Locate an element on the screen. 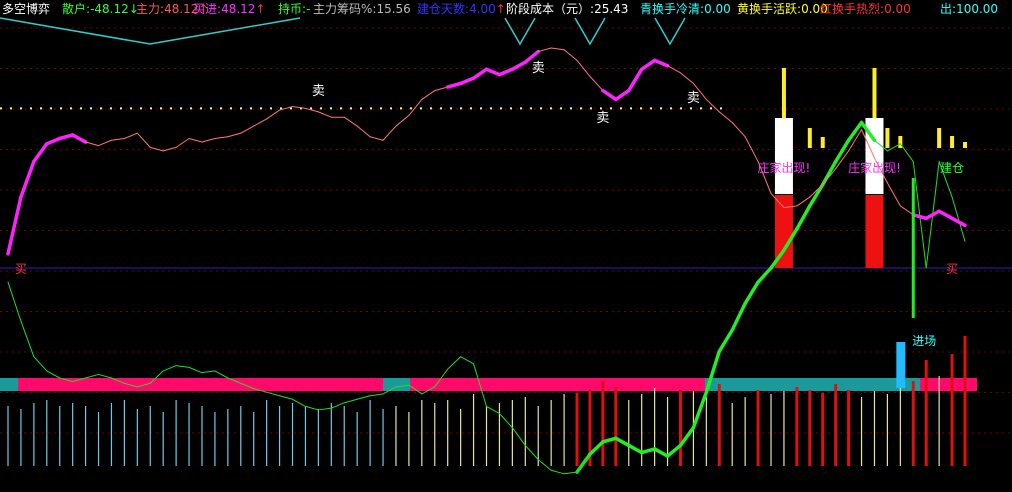 Image resolution: width=1012 pixels, height=492 pixels. white-block is located at coordinates (783, 156).